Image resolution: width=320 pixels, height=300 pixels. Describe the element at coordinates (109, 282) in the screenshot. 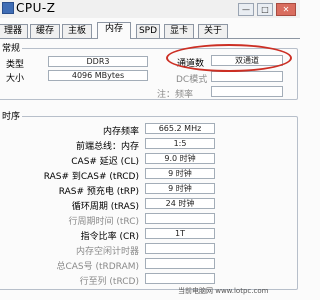

I see `timing-label: 行至列 (tRCD)` at that location.